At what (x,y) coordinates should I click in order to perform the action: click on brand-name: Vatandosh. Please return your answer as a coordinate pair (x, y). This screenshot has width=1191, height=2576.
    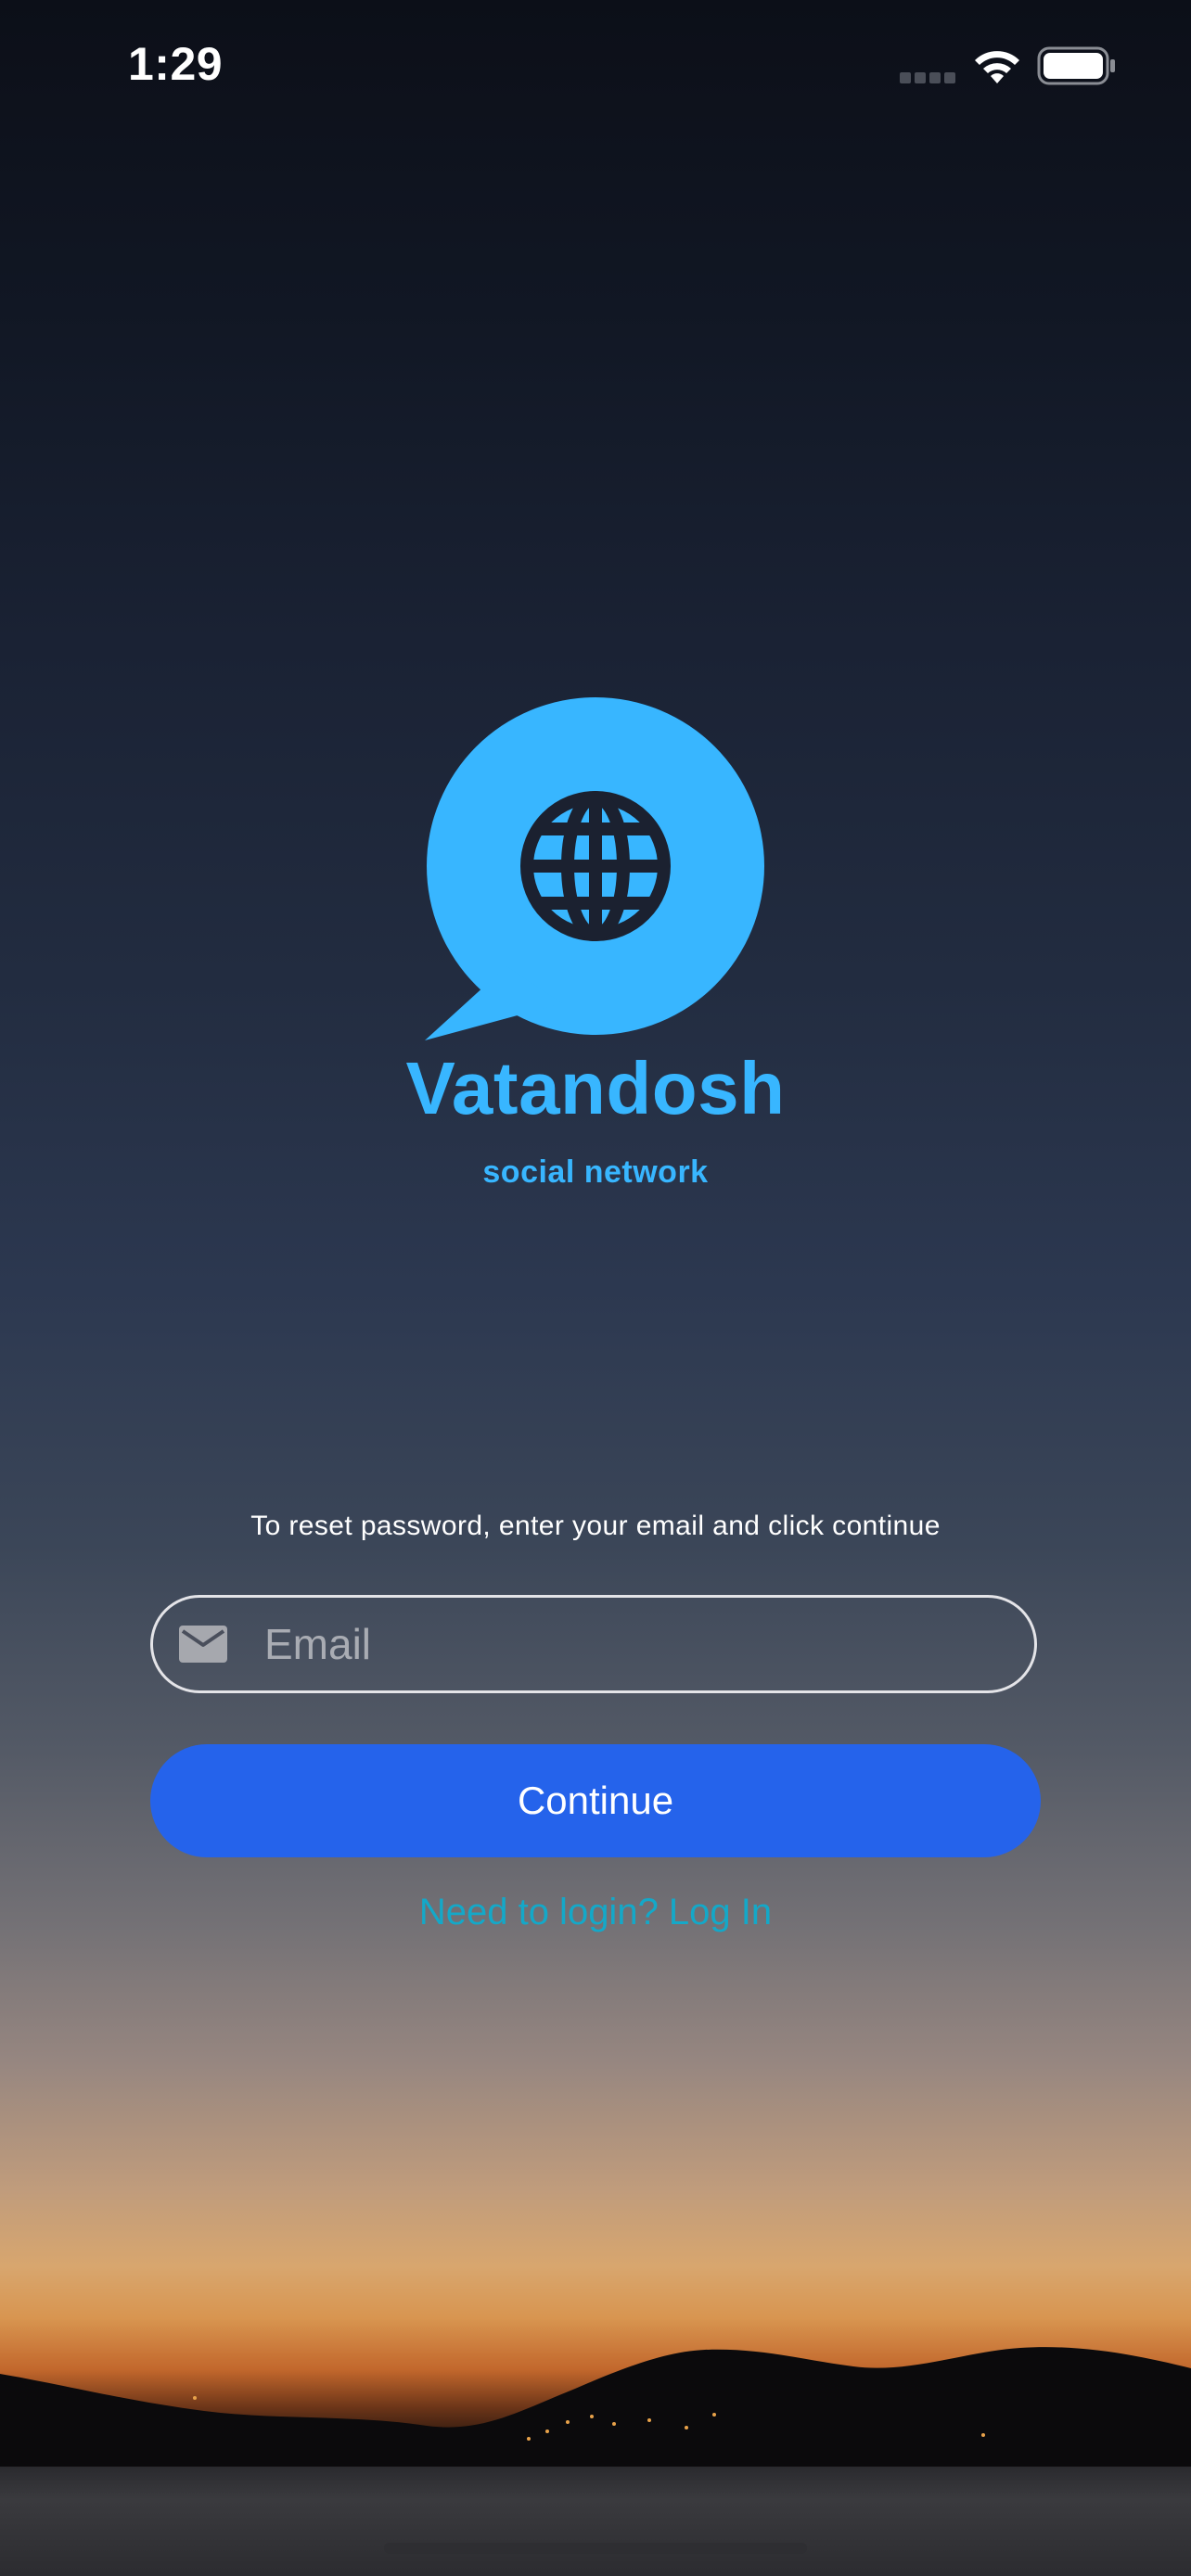
    Looking at the image, I should click on (595, 1088).